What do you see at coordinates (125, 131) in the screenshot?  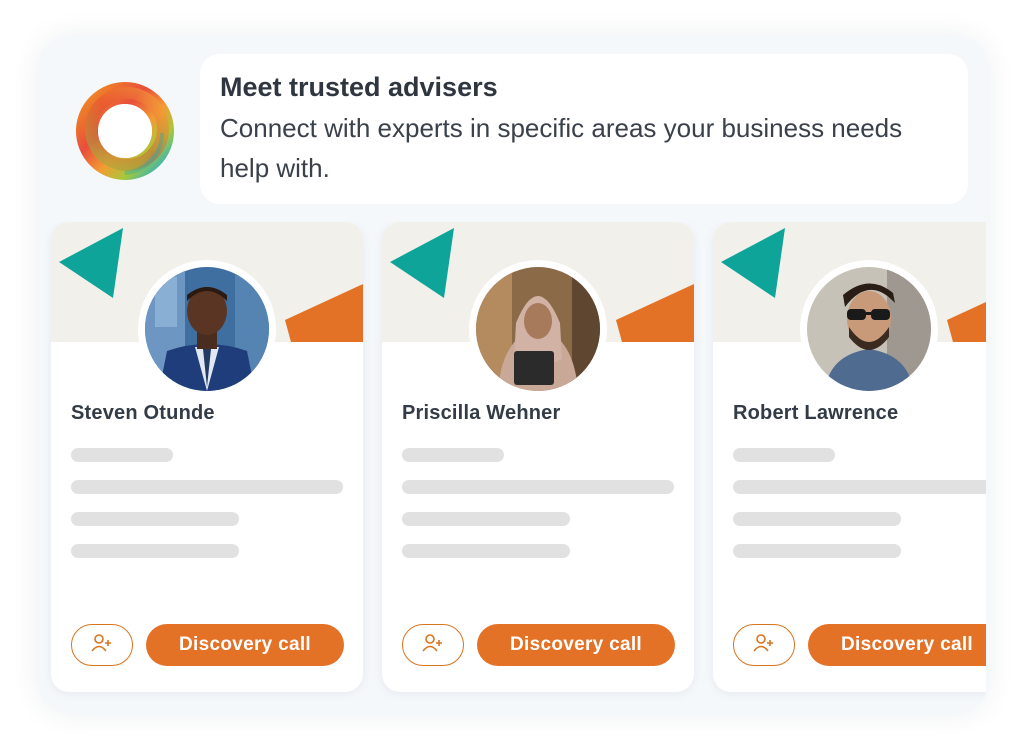 I see `ring-logo-icon` at bounding box center [125, 131].